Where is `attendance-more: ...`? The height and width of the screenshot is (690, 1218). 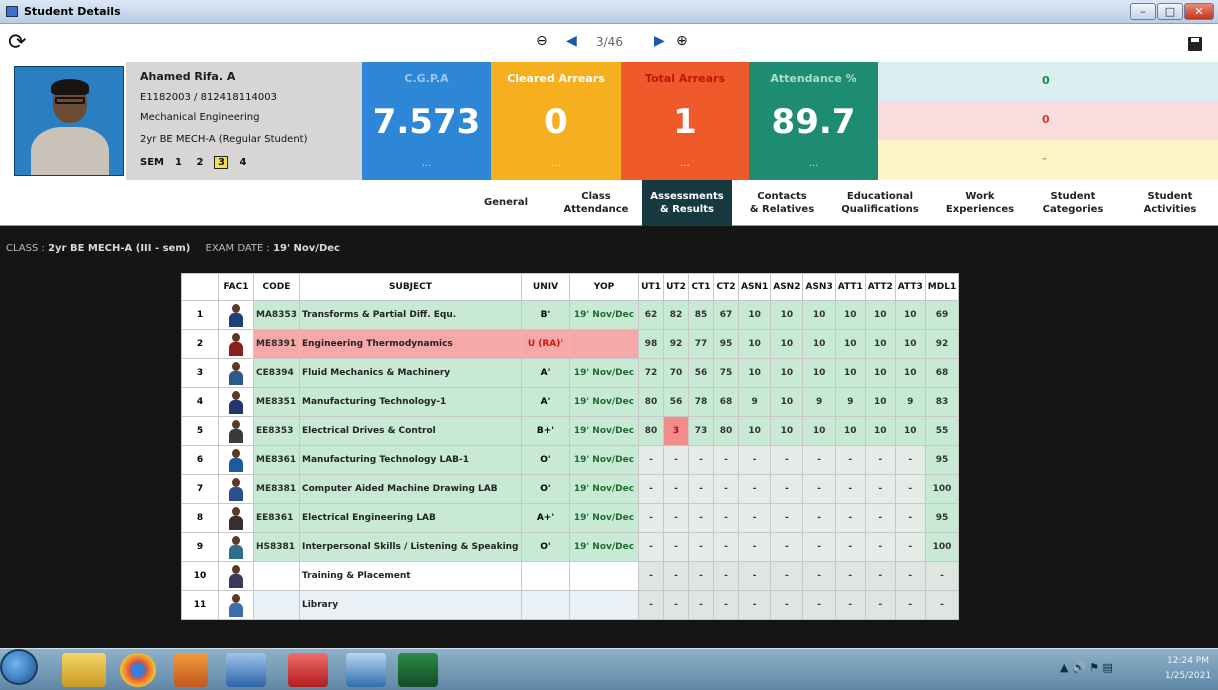
attendance-more: ... is located at coordinates (813, 163).